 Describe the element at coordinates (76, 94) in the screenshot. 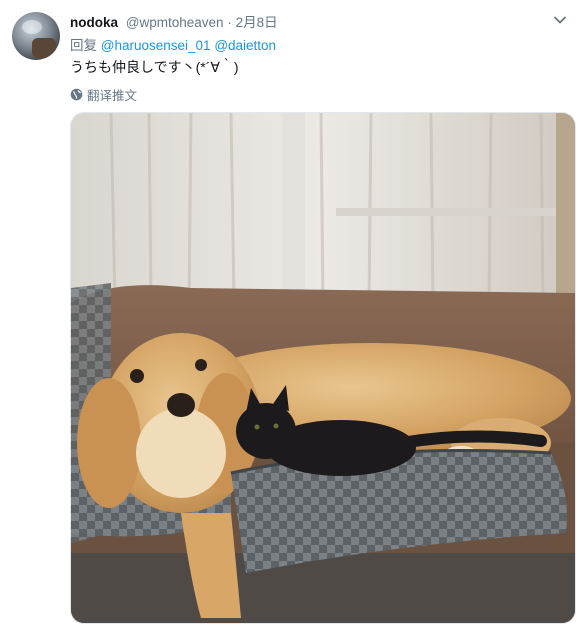

I see `globe-icon` at that location.